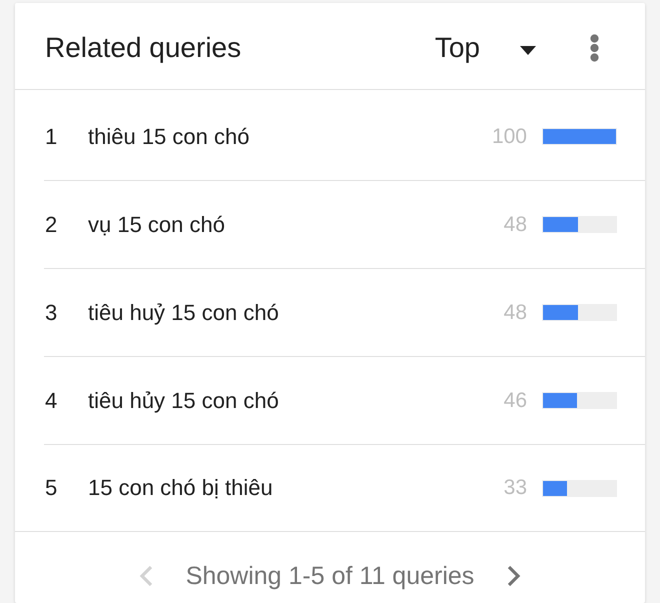 This screenshot has height=603, width=660. I want to click on interest-value: 100, so click(509, 136).